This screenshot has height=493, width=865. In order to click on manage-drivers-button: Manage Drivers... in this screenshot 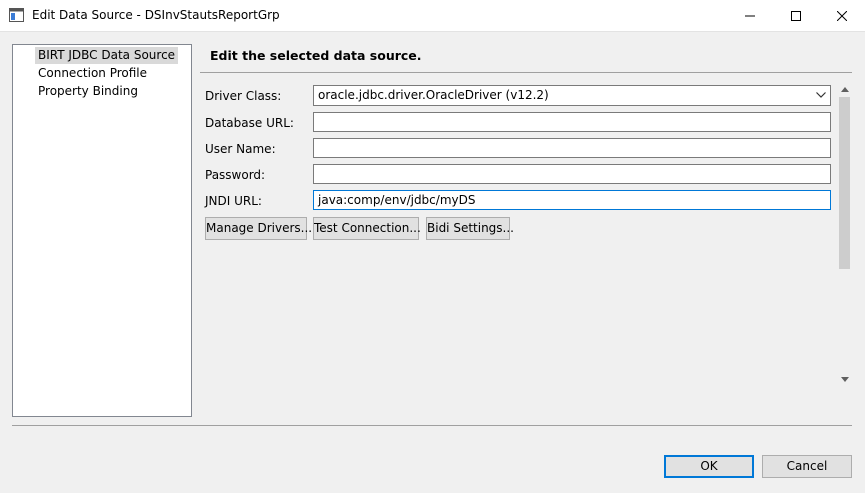, I will do `click(258, 228)`.